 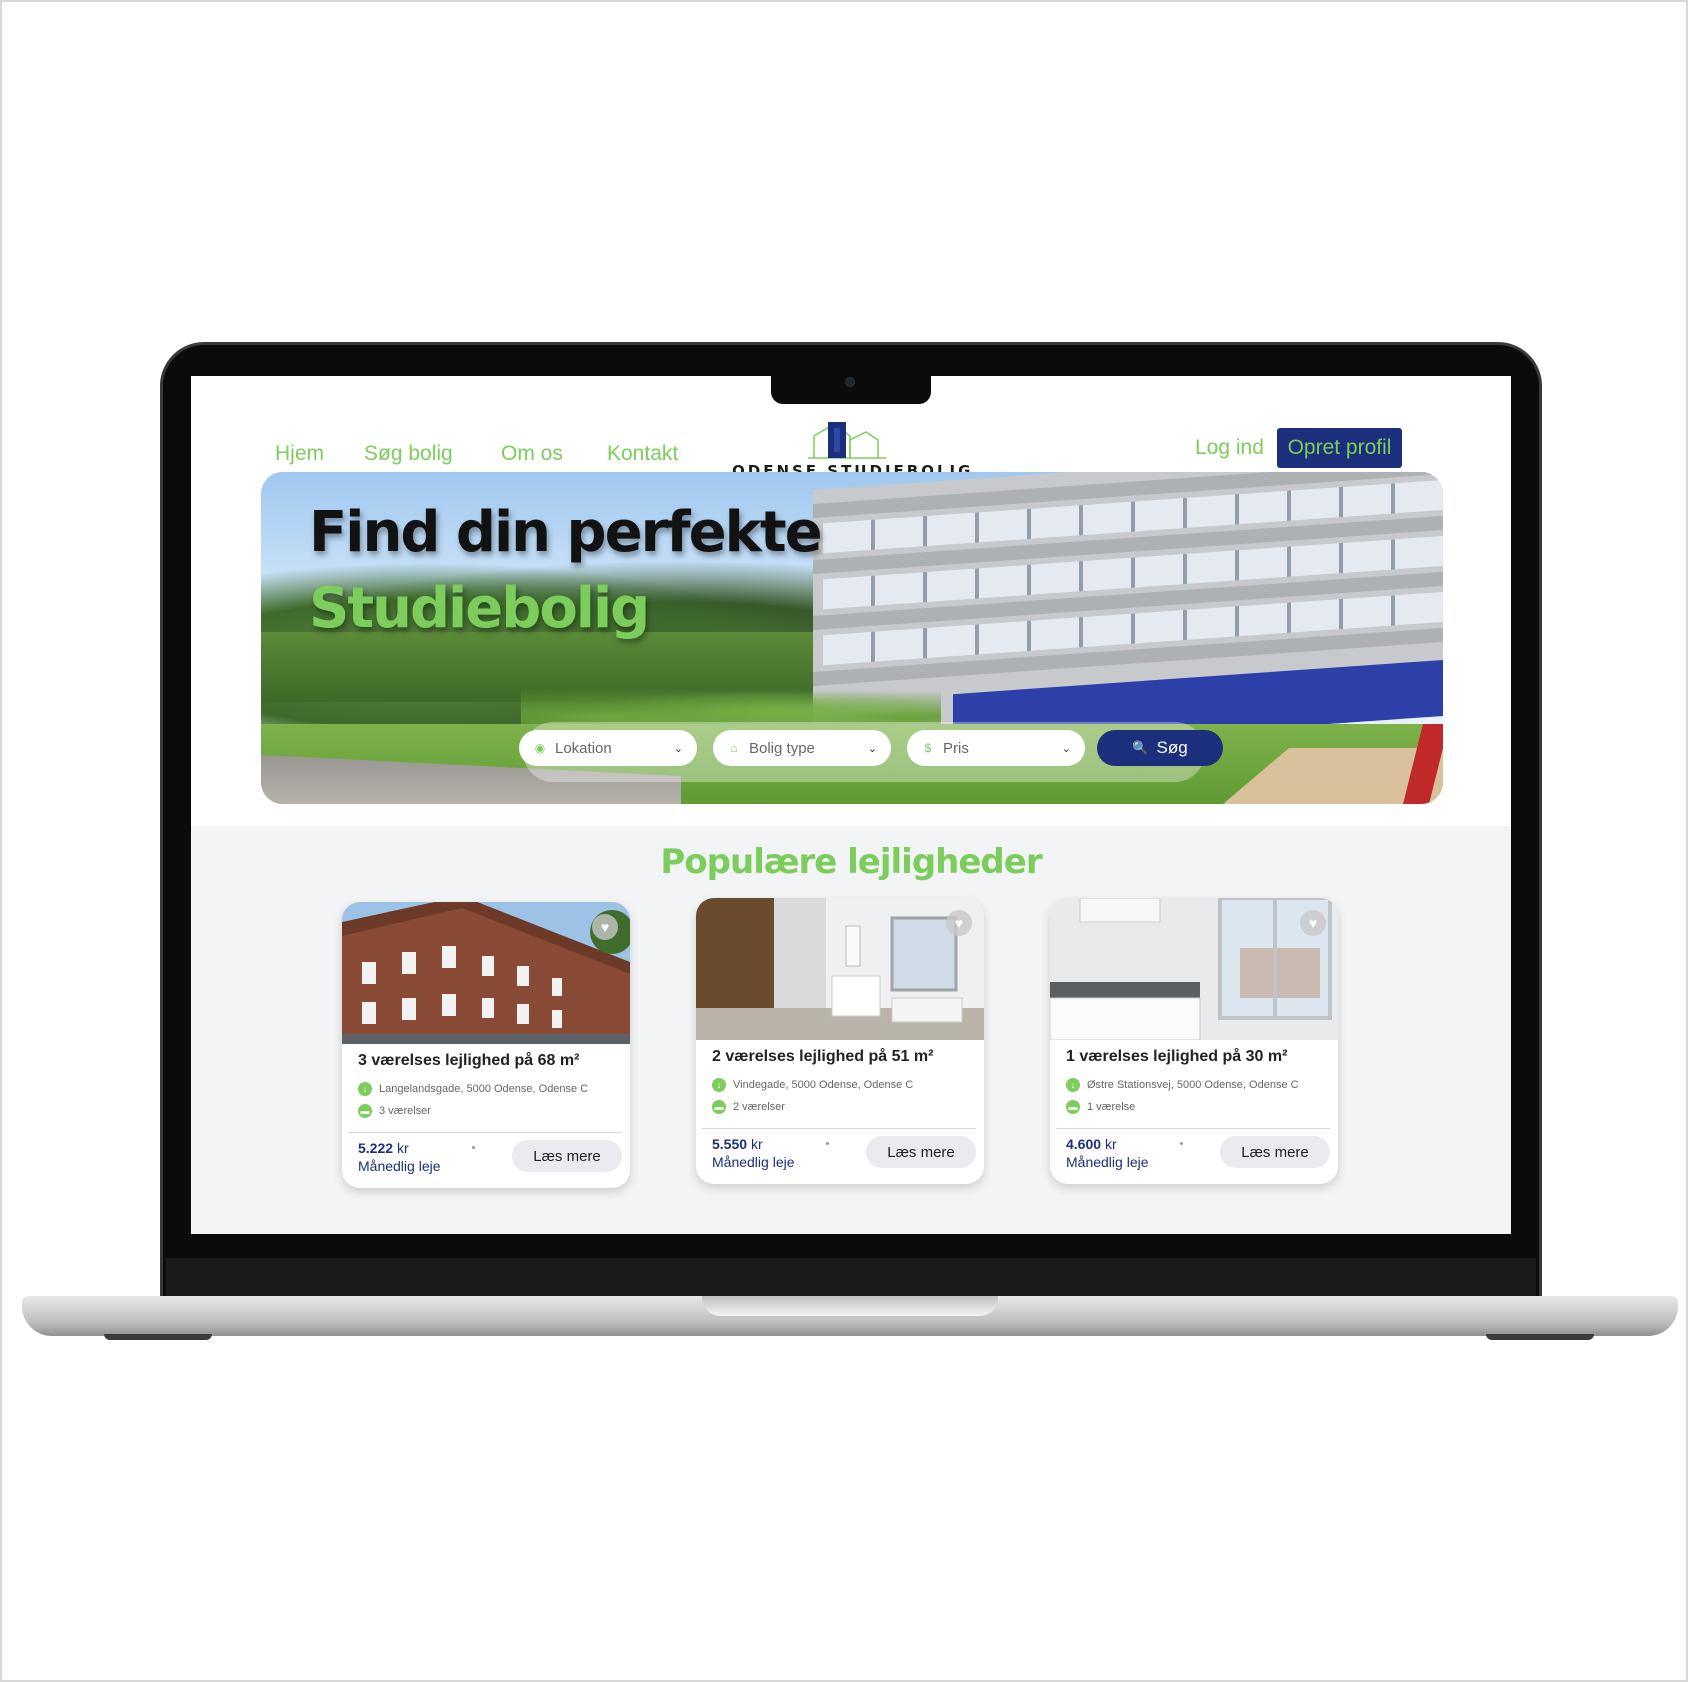 I want to click on section-title: Populære lejligheder, so click(x=851, y=862).